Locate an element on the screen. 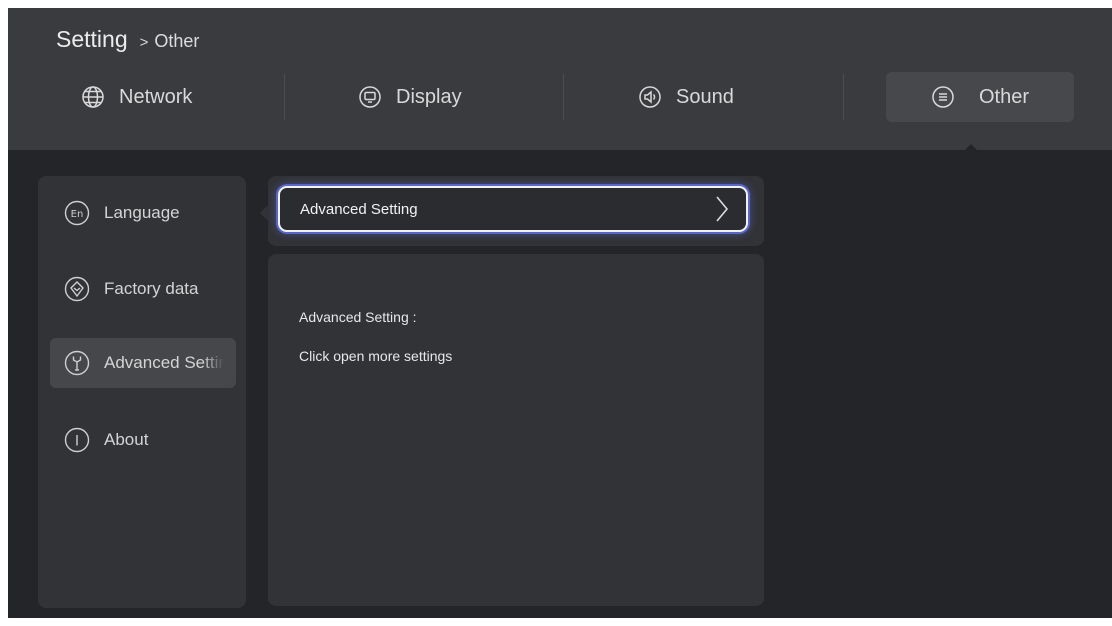 The height and width of the screenshot is (626, 1112). breadcrumb-current: Other is located at coordinates (177, 41).